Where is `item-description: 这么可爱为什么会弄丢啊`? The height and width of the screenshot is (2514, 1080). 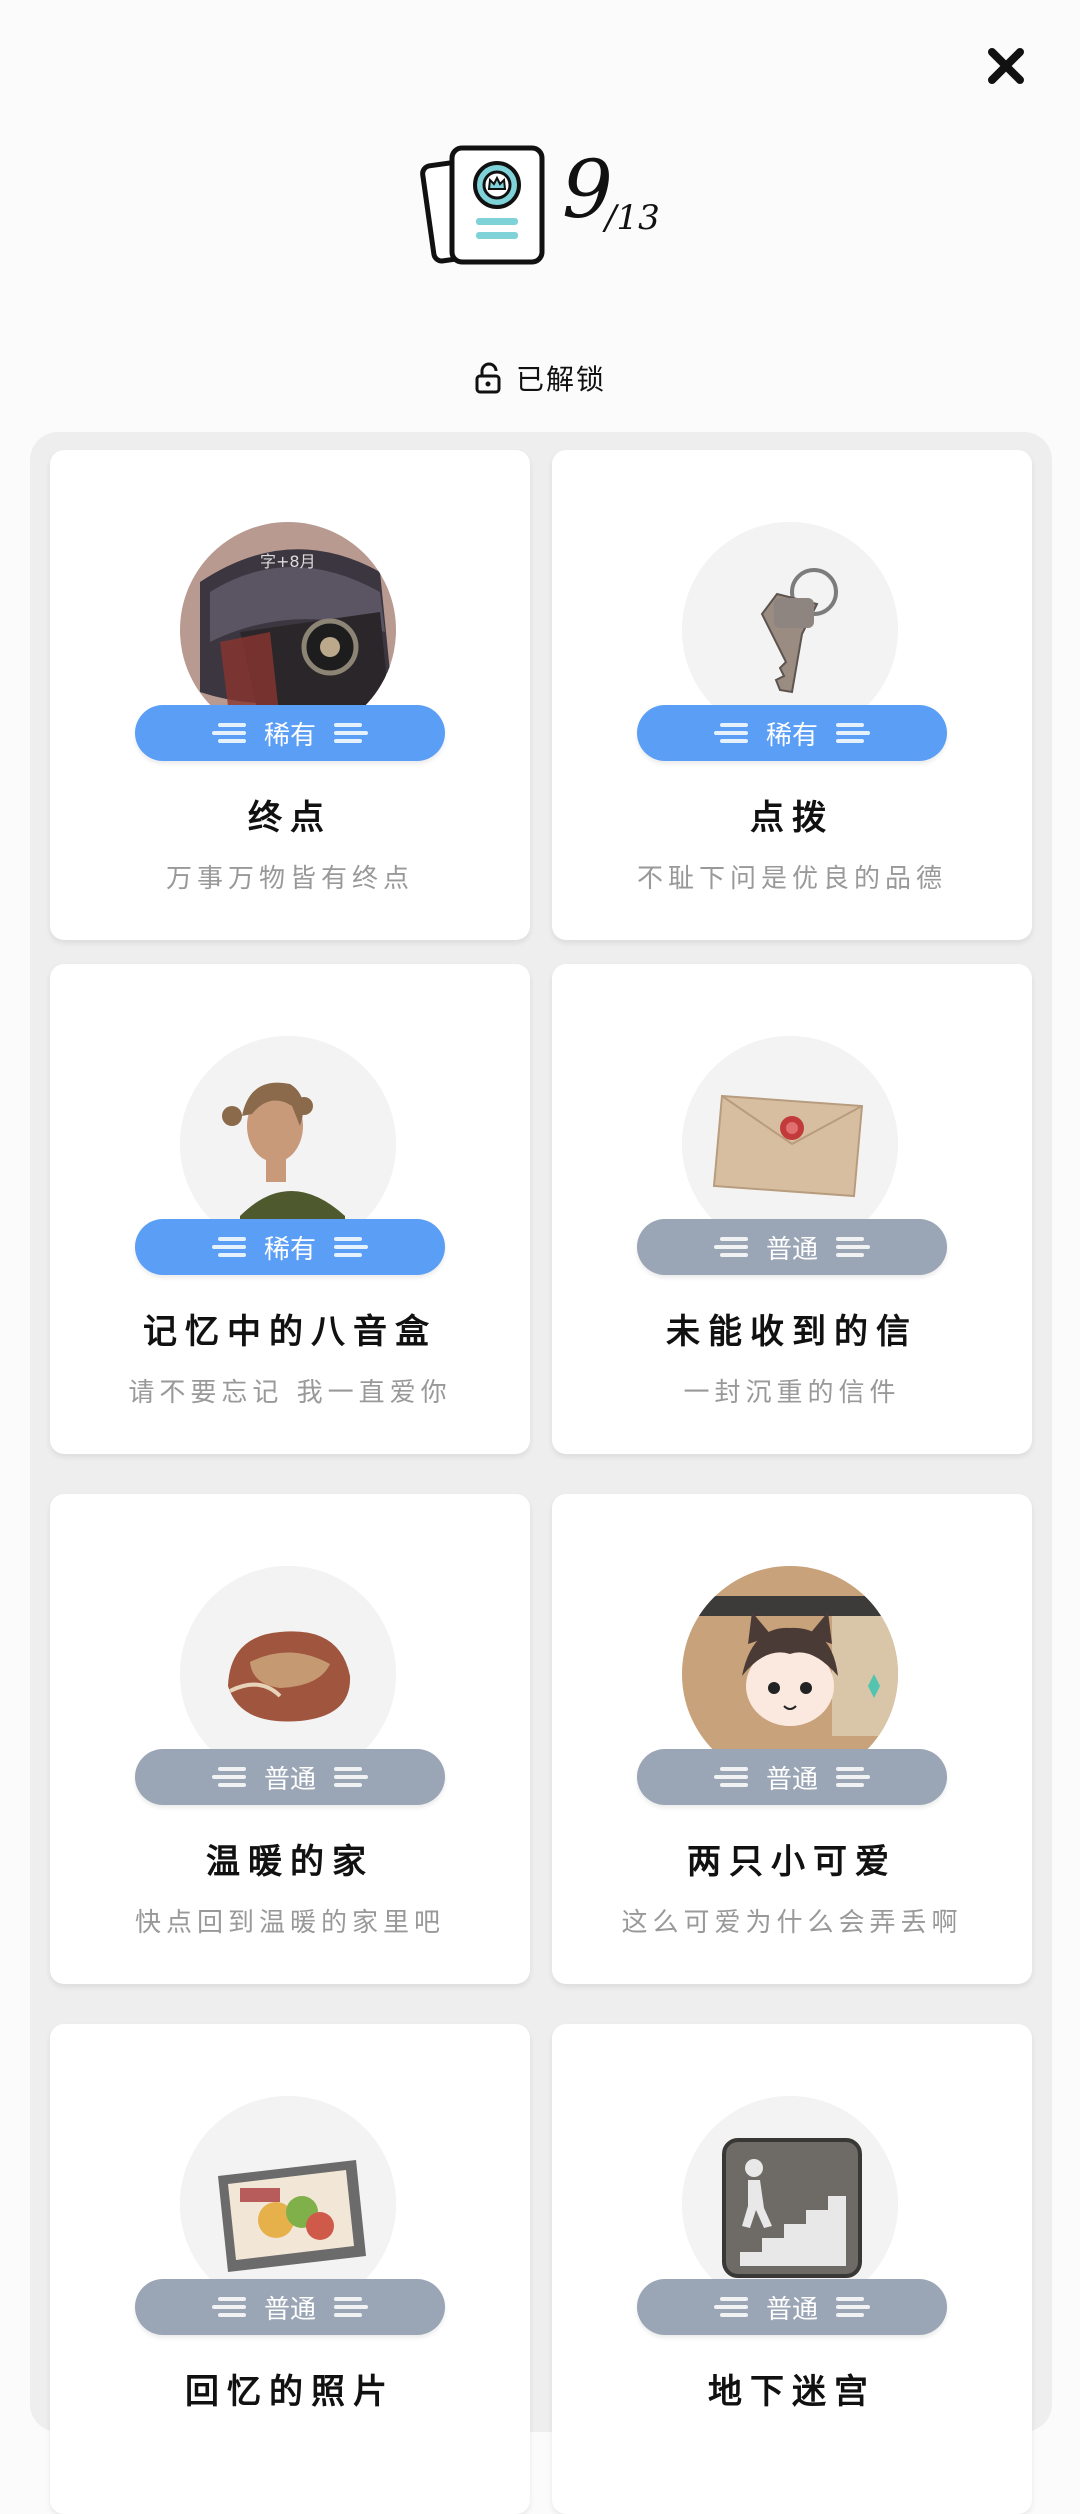 item-description: 这么可爱为什么会弄丢啊 is located at coordinates (792, 1923).